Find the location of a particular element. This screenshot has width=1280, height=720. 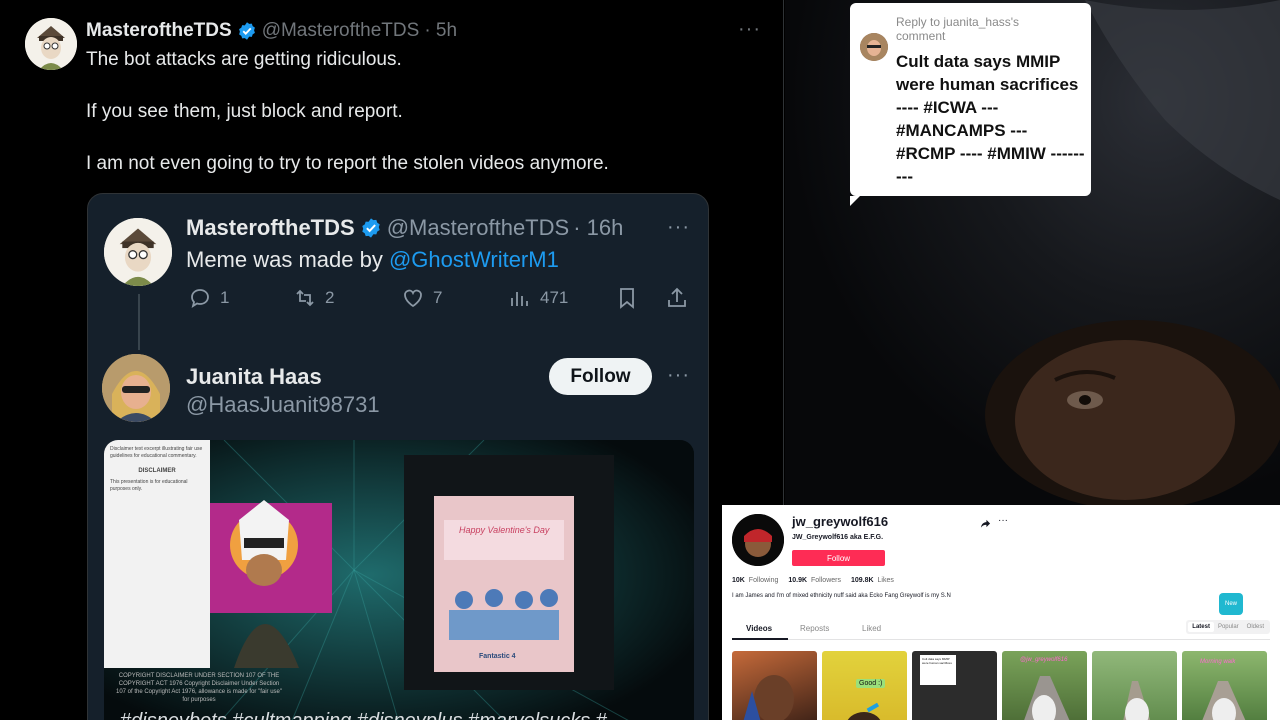

sort-popular: Popular is located at coordinates (1228, 627).